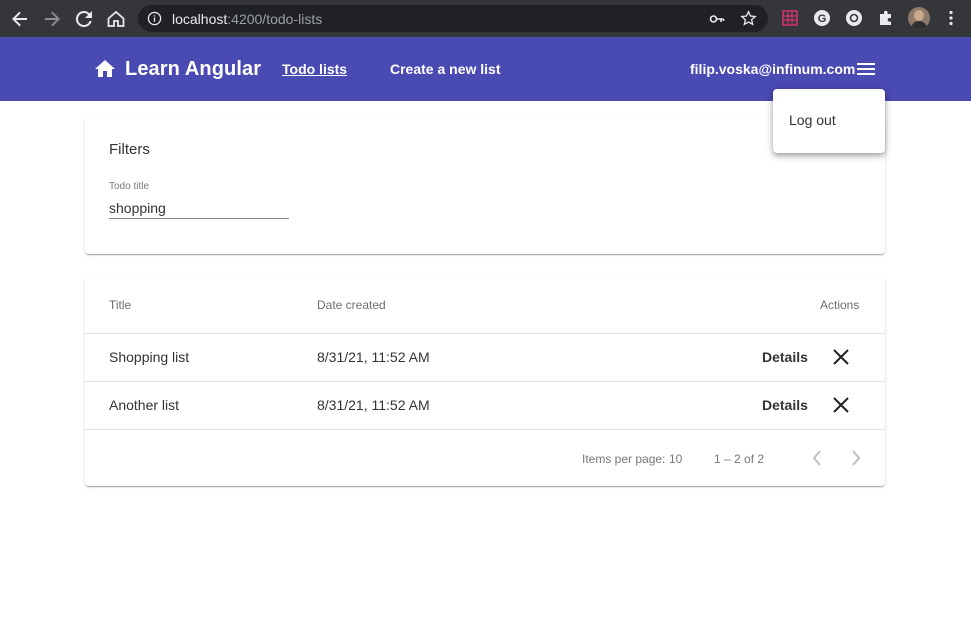 Image resolution: width=971 pixels, height=638 pixels. What do you see at coordinates (739, 459) in the screenshot?
I see `range-label: 1 – 2 of 2` at bounding box center [739, 459].